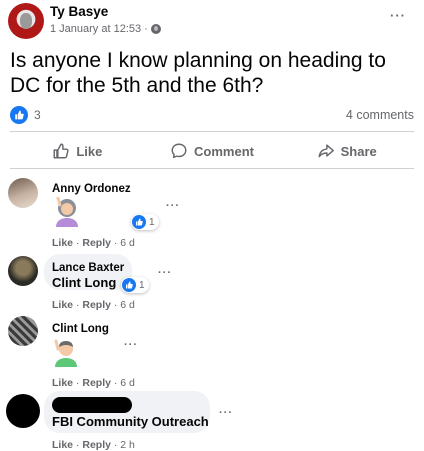 The width and height of the screenshot is (424, 451). I want to click on comment-label: Comment, so click(224, 151).